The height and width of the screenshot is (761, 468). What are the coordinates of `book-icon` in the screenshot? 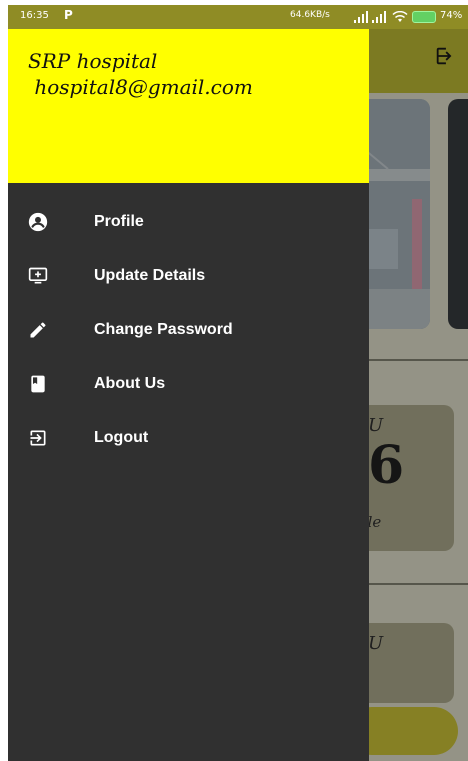 It's located at (38, 384).